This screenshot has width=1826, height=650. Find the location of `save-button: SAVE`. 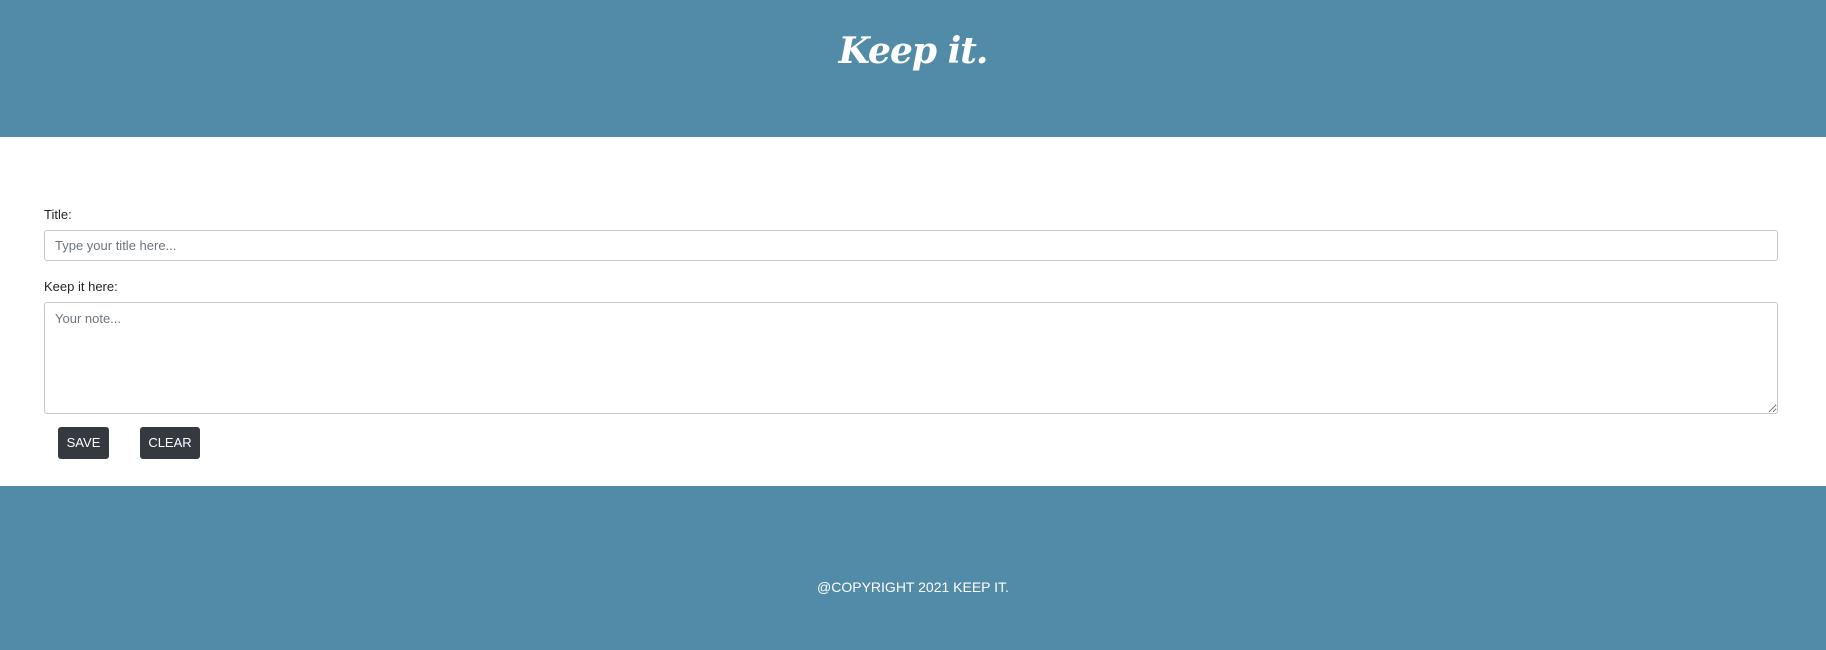

save-button: SAVE is located at coordinates (83, 443).